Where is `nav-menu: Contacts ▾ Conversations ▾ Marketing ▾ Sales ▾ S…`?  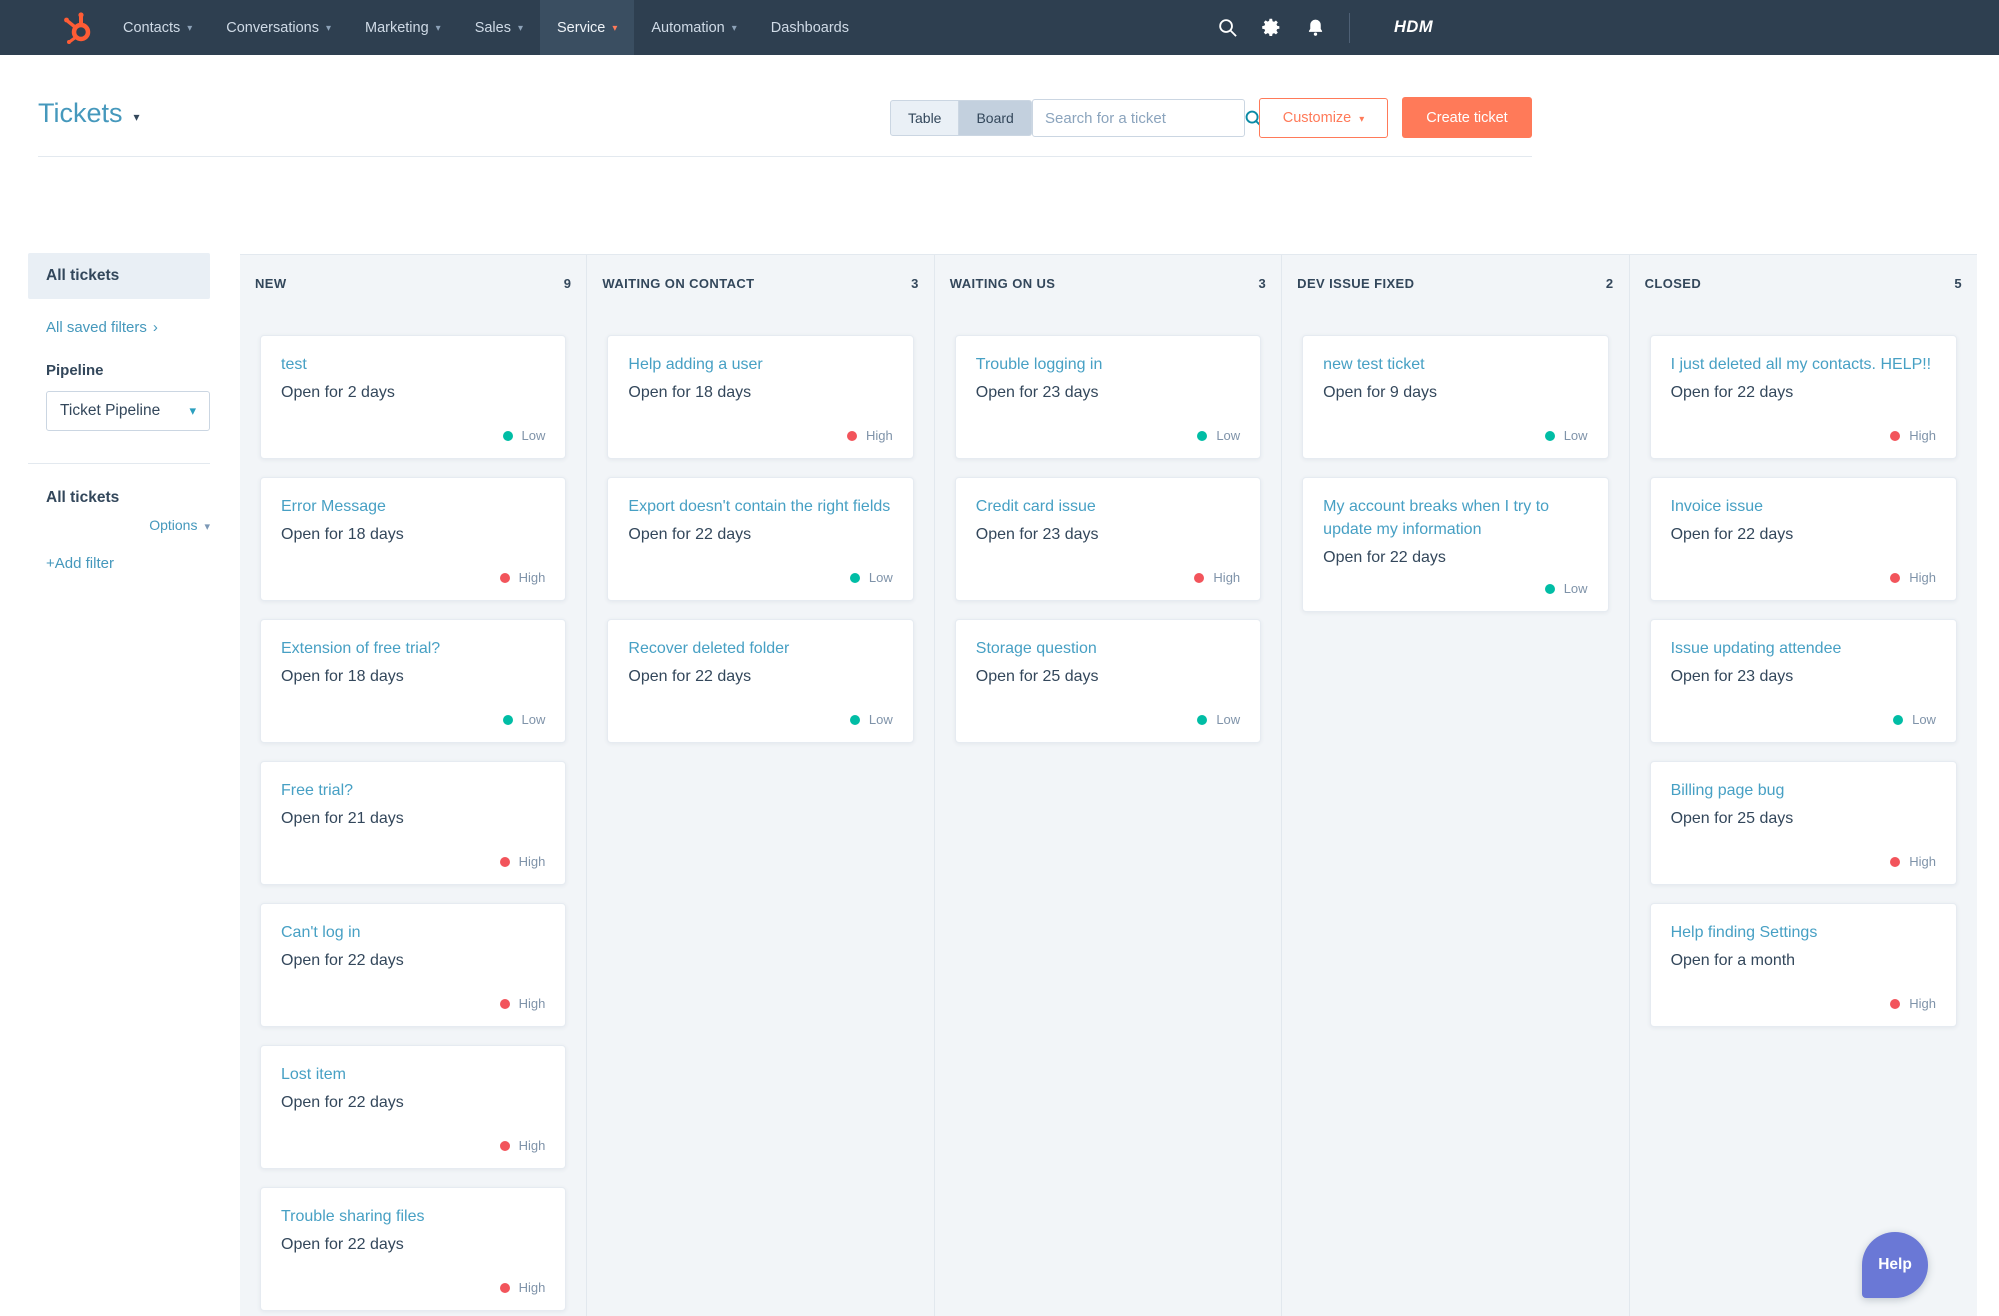
nav-menu: Contacts ▾ Conversations ▾ Marketing ▾ Sales ▾ S… is located at coordinates (486, 27).